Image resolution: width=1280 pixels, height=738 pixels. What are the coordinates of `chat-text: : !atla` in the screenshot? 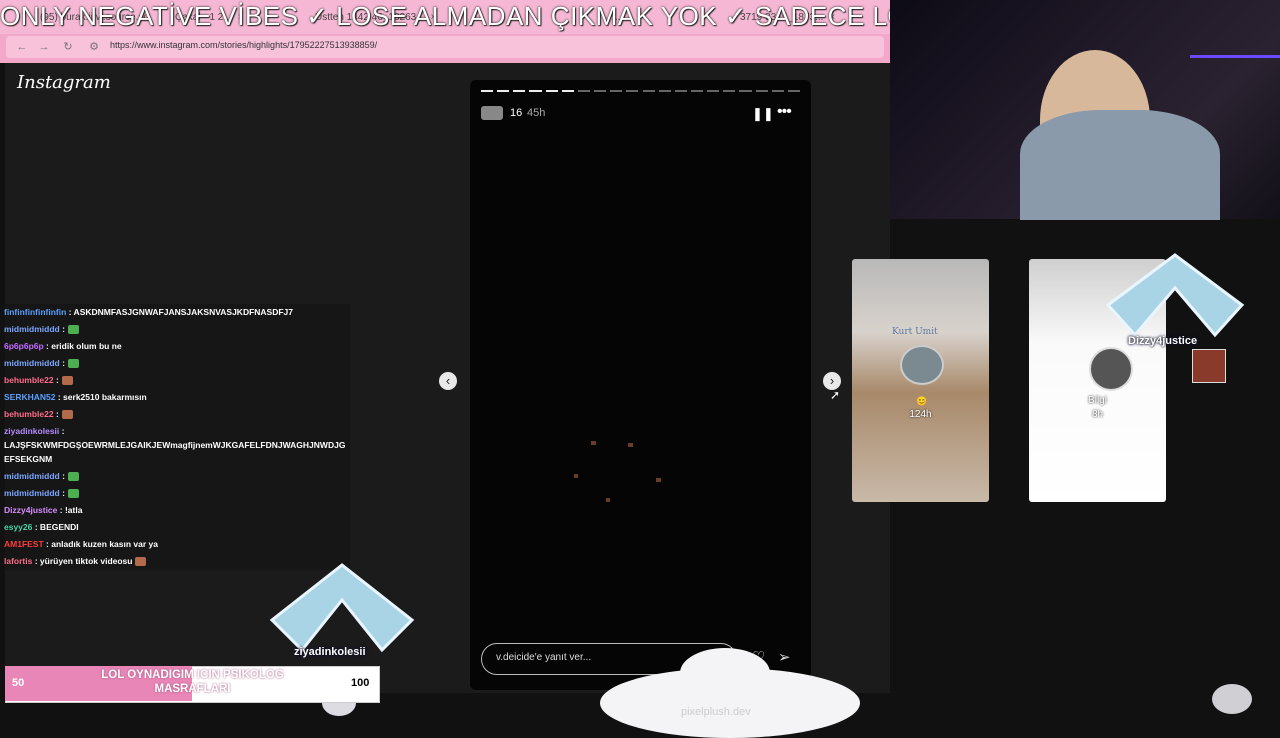 It's located at (70, 510).